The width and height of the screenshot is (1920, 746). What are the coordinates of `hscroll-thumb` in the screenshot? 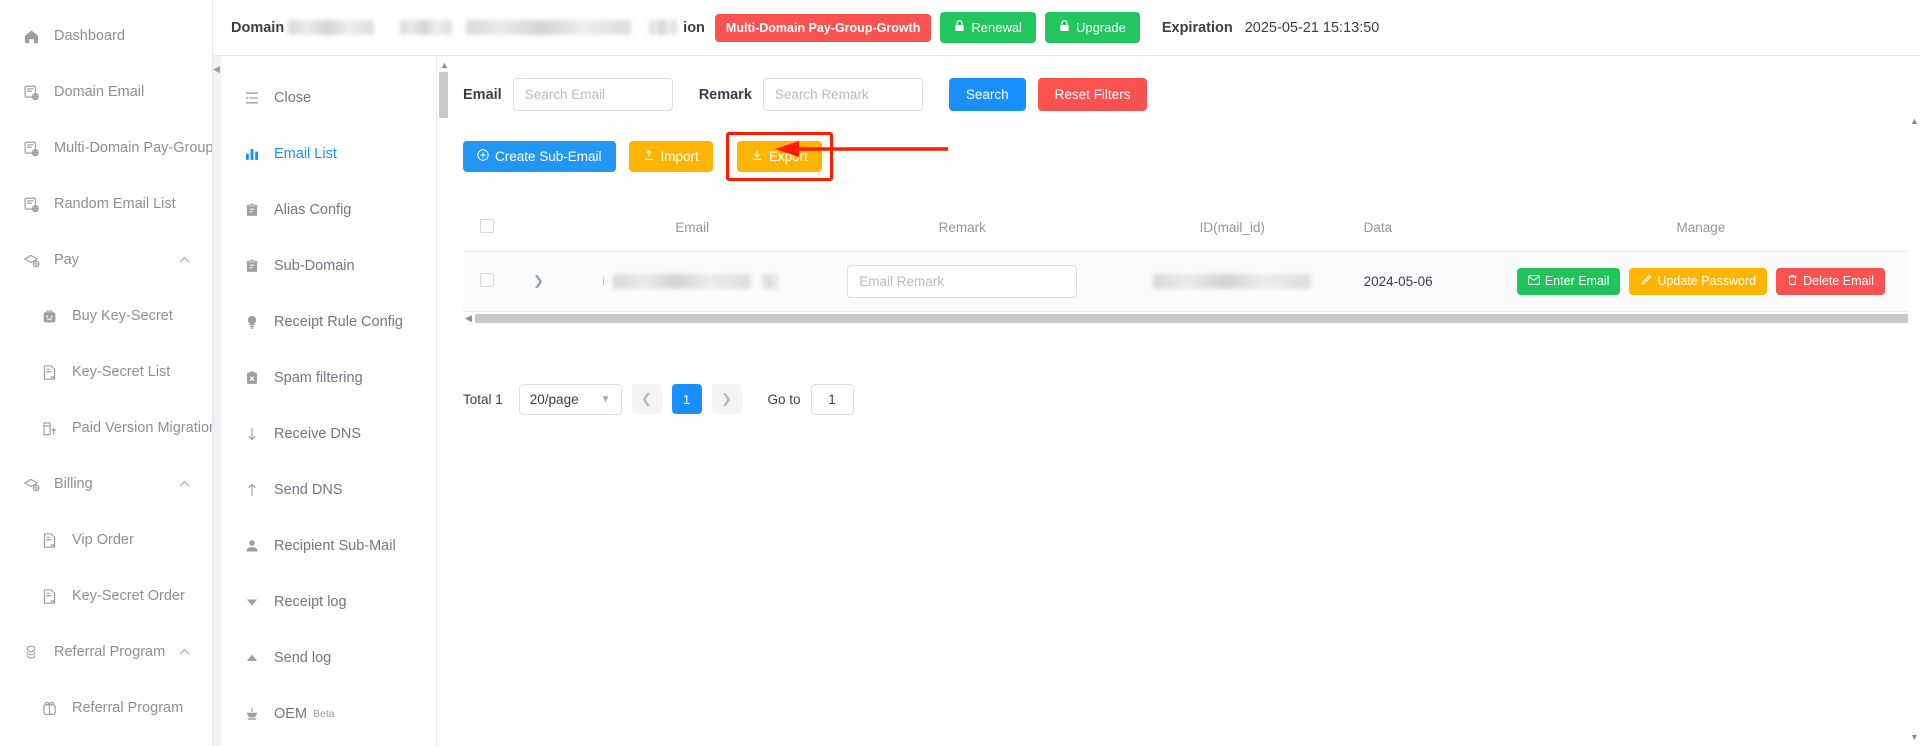 It's located at (1191, 318).